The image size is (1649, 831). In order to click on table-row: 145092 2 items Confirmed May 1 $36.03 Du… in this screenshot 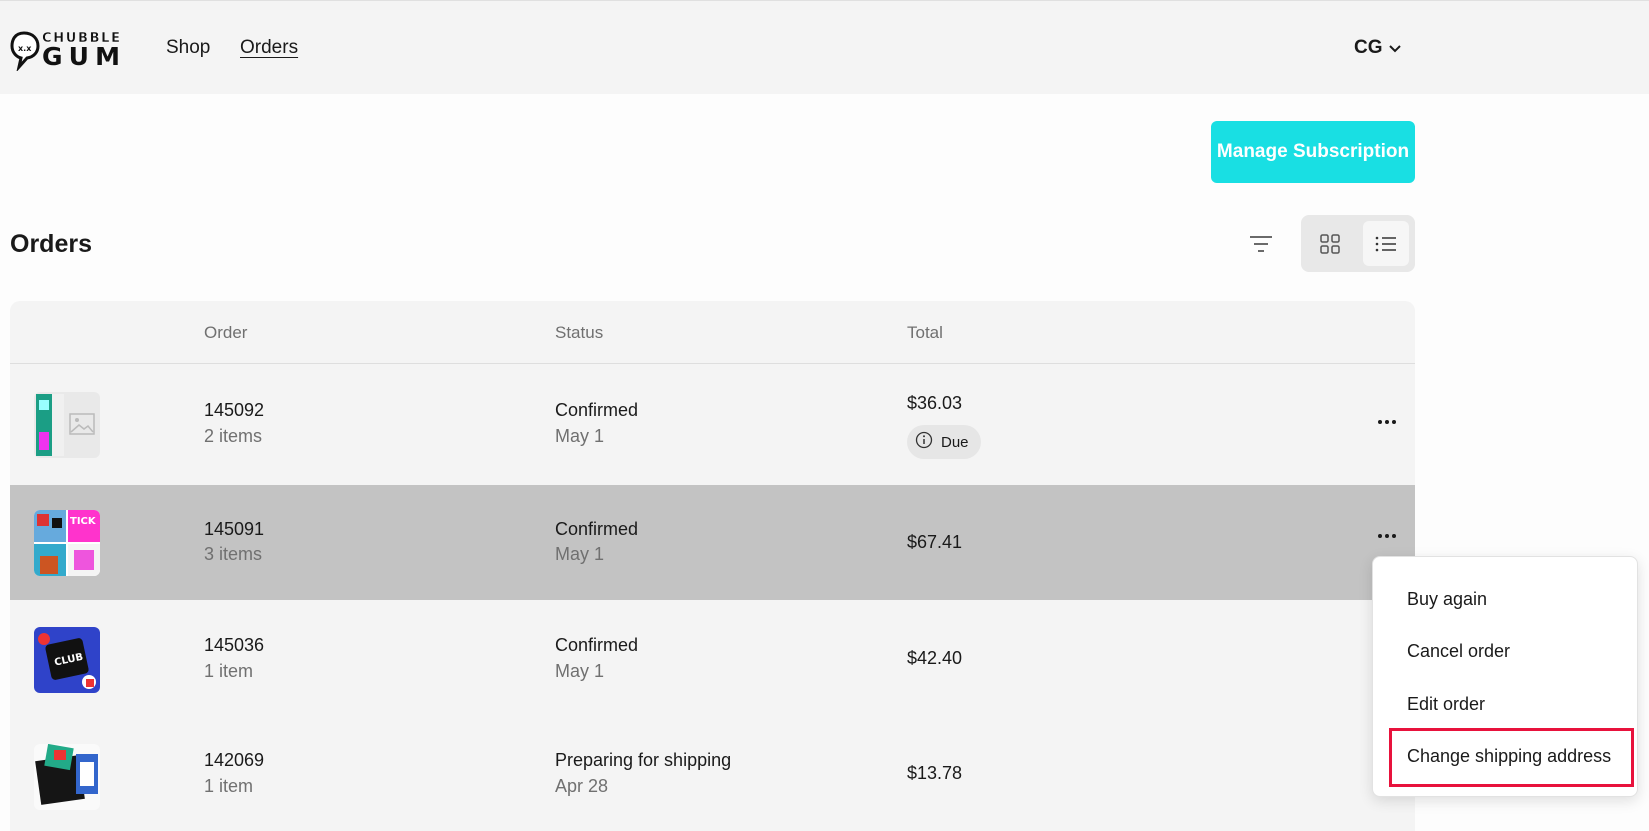, I will do `click(712, 424)`.